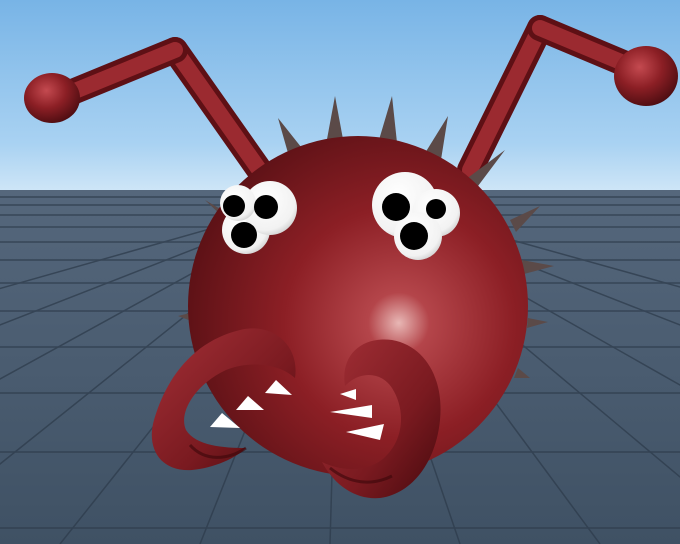 The width and height of the screenshot is (680, 544). What do you see at coordinates (646, 76) in the screenshot?
I see `right-antenna-knob` at bounding box center [646, 76].